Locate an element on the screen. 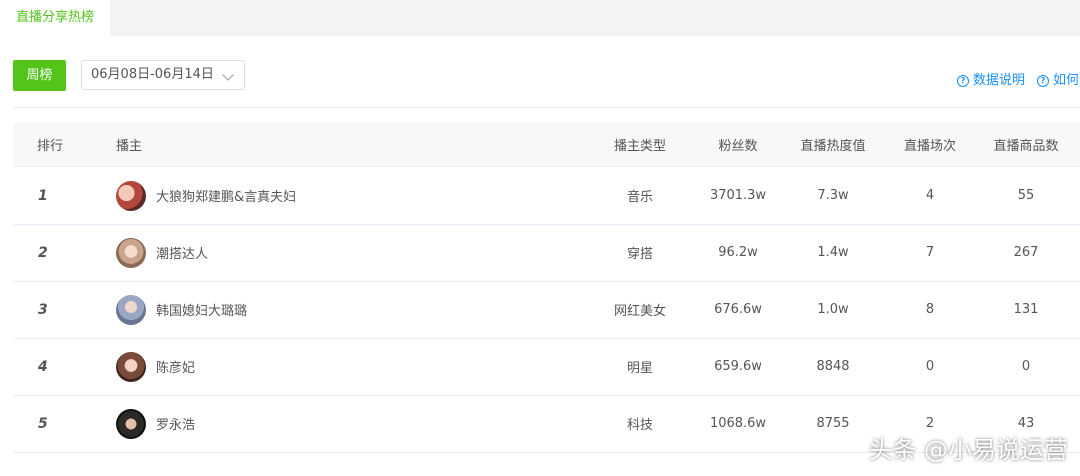 This screenshot has height=476, width=1080. streamer-name: 大狼狗郑建鹏&言真夫妇 is located at coordinates (226, 197).